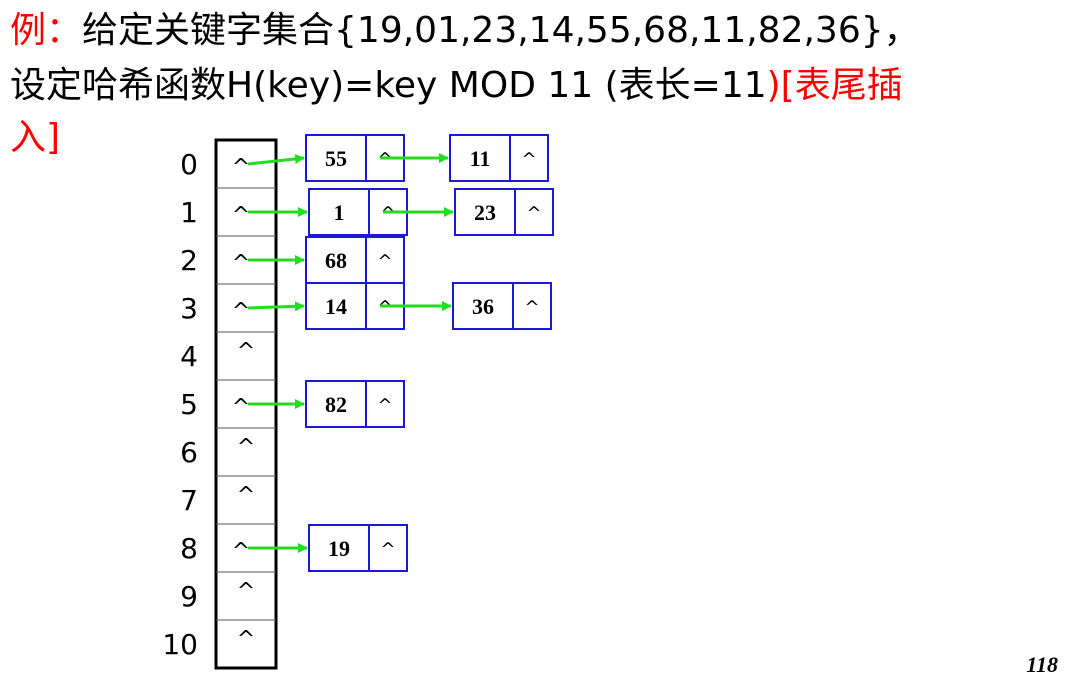 The image size is (1070, 684). Describe the element at coordinates (189, 308) in the screenshot. I see `slot-index: 3` at that location.